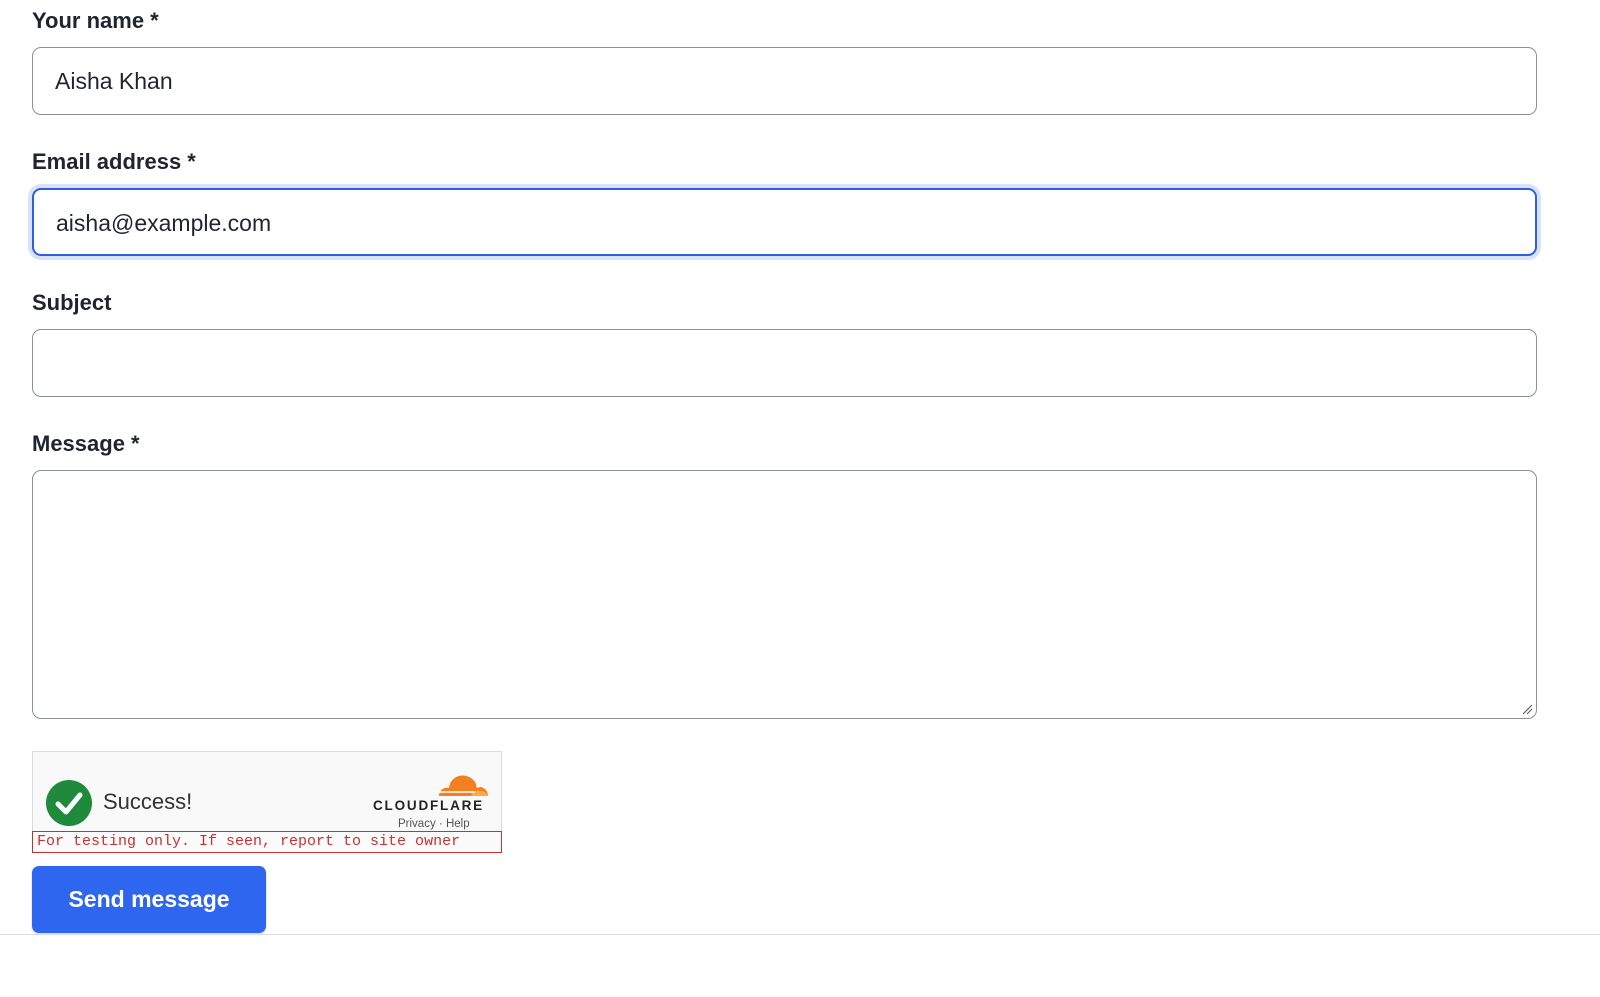 This screenshot has width=1600, height=997. What do you see at coordinates (95, 20) in the screenshot?
I see `name-label: Your name *` at bounding box center [95, 20].